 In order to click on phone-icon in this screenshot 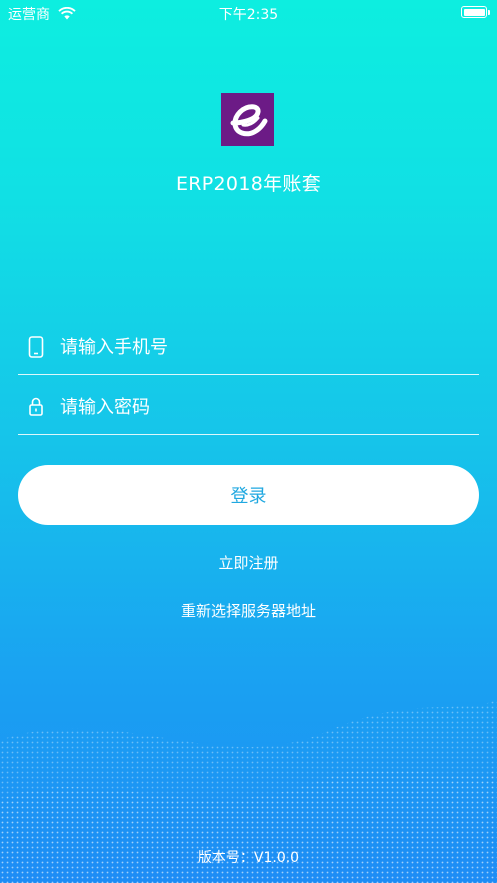, I will do `click(36, 349)`.